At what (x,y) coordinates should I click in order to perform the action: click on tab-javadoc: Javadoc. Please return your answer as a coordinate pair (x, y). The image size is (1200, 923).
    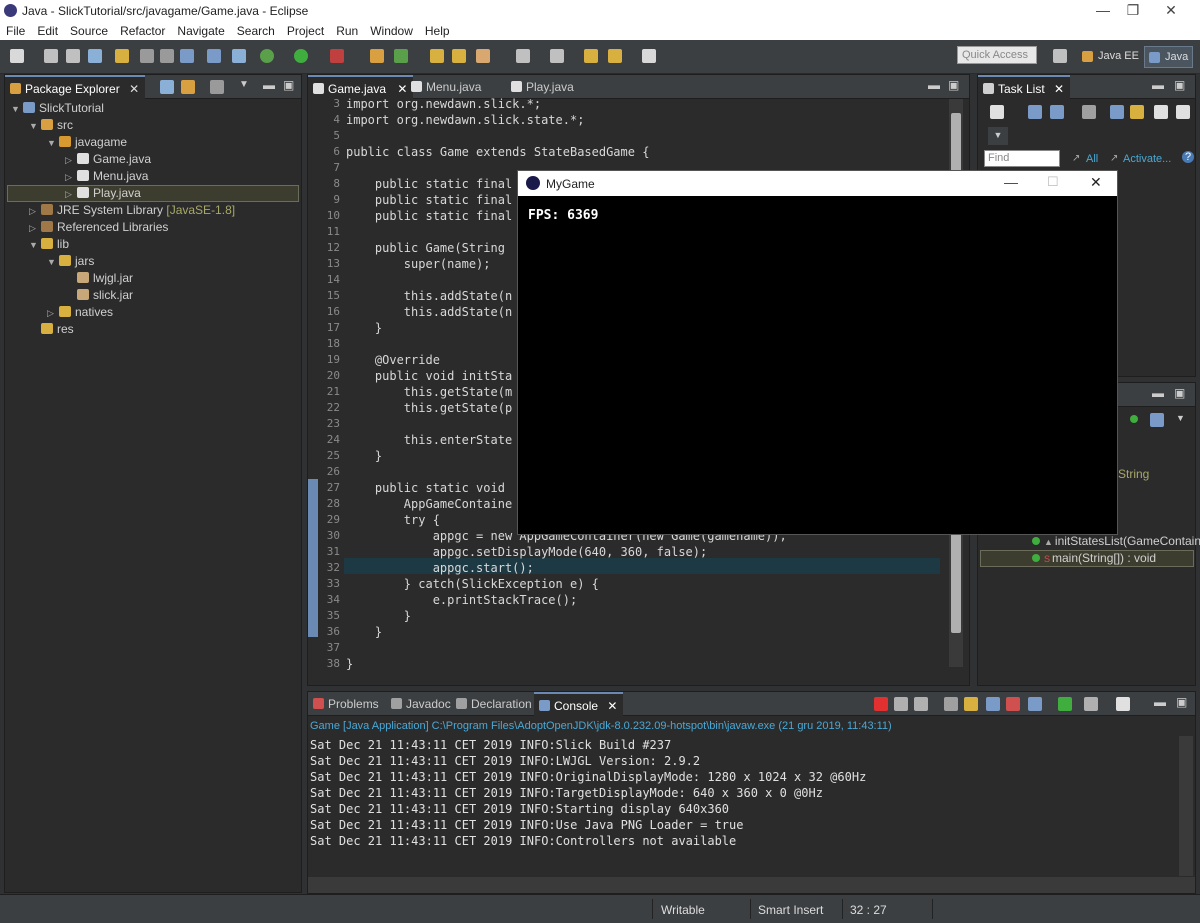
    Looking at the image, I should click on (421, 704).